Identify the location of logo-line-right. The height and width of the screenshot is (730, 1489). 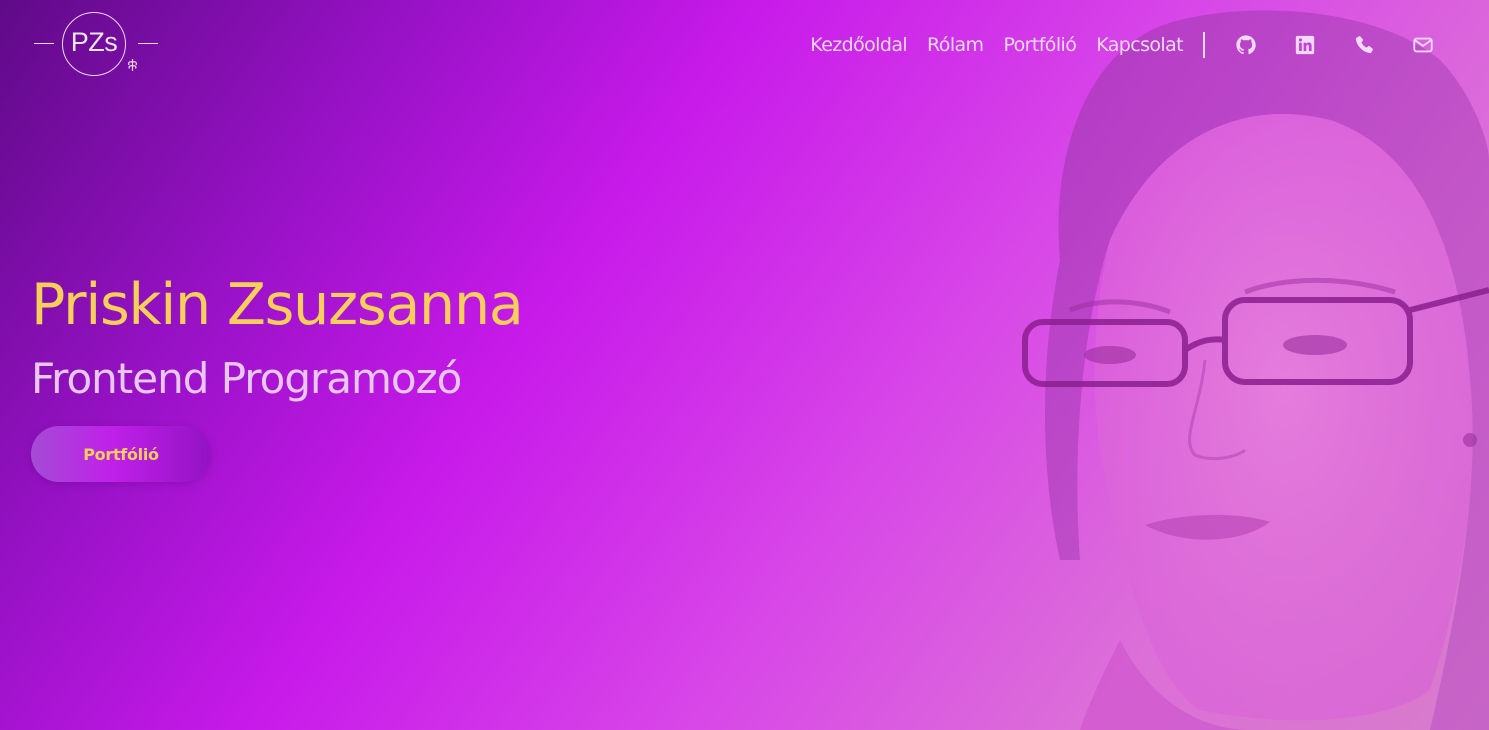
(148, 43).